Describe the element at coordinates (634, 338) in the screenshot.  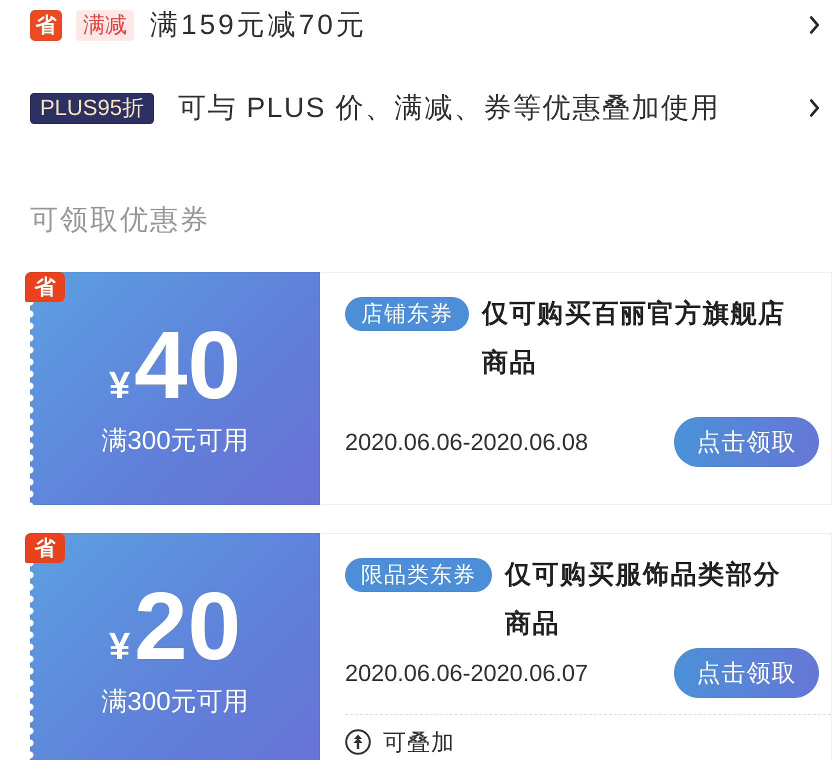
I see `coupon-title: 仅可购买百丽官方旗舰店商品` at that location.